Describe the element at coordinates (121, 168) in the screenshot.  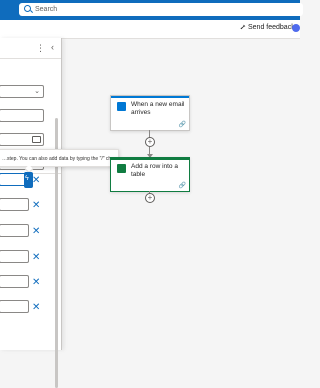
I see `excel-icon` at that location.